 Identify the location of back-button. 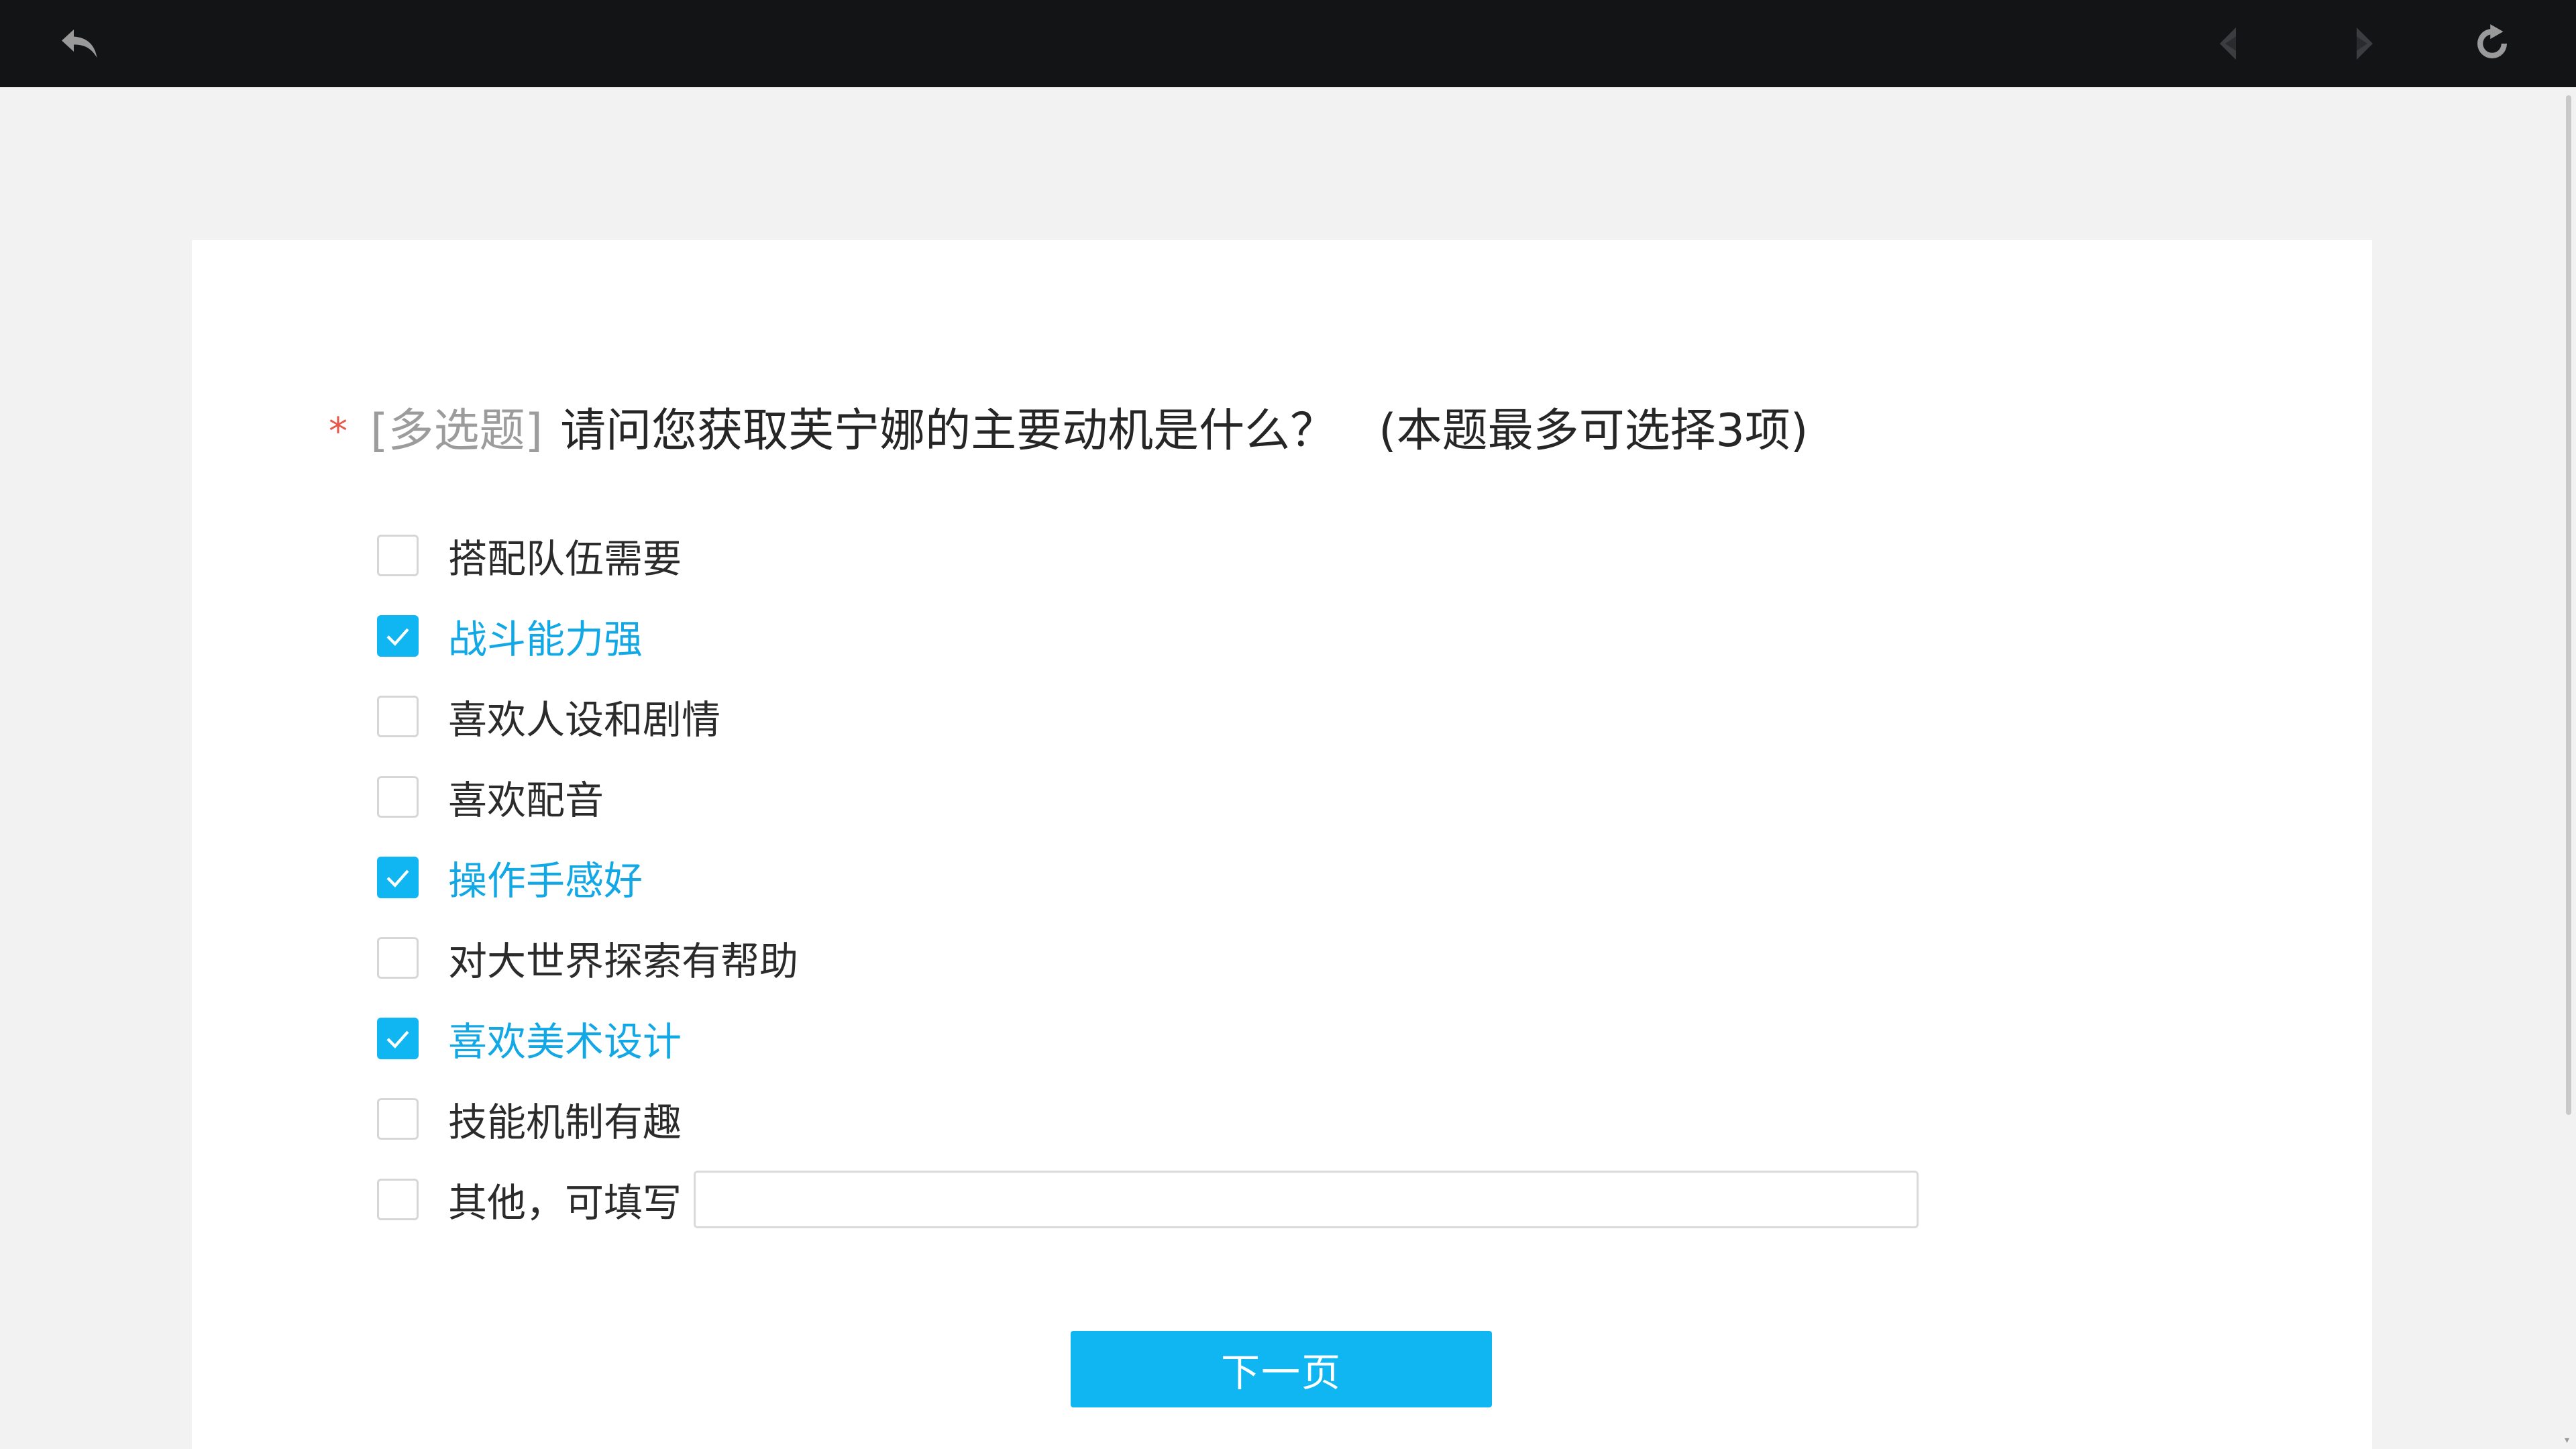
(80, 43).